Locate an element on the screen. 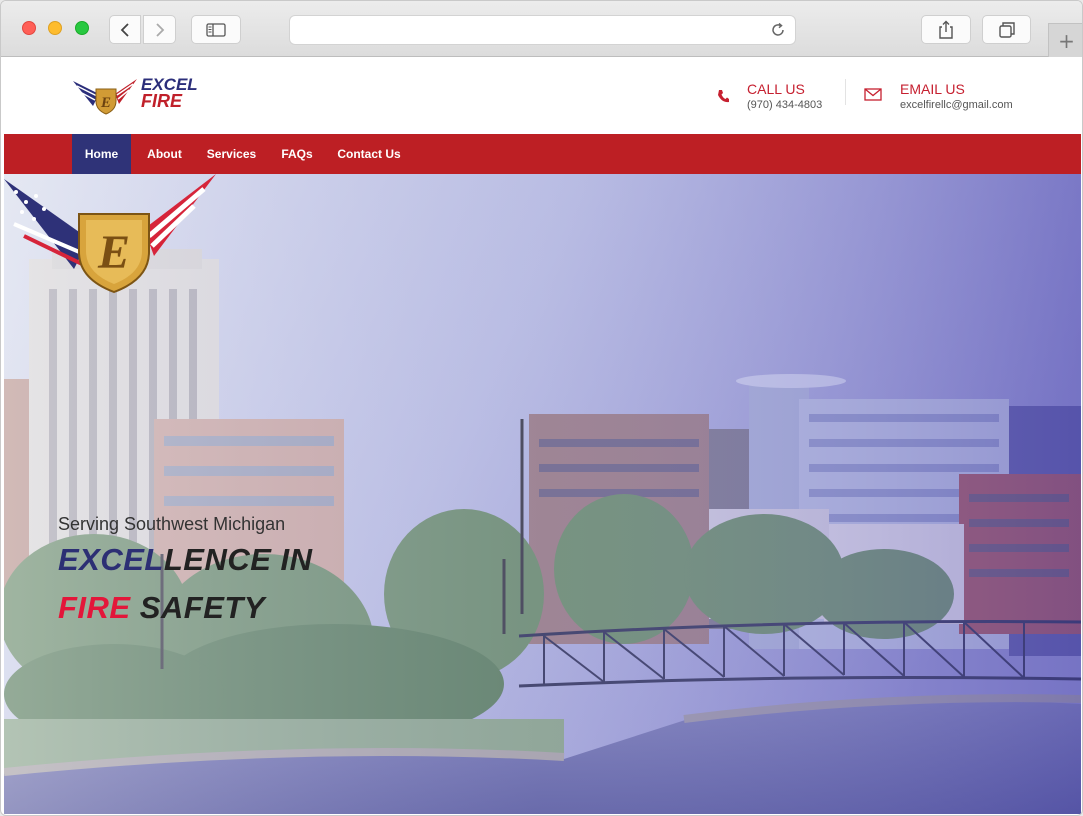 The image size is (1083, 816). eagle-shield-icon: E is located at coordinates (105, 97).